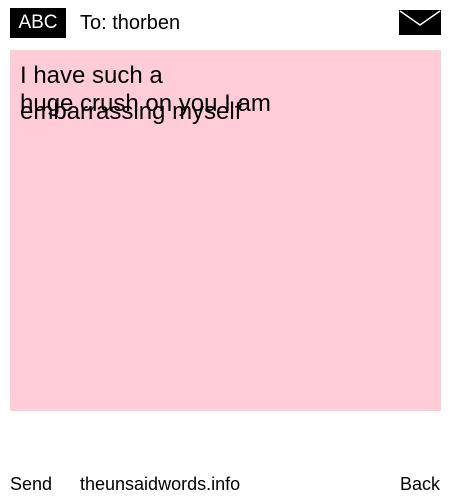 This screenshot has height=500, width=450. Describe the element at coordinates (38, 23) in the screenshot. I see `input-mode-badge: ABC` at that location.